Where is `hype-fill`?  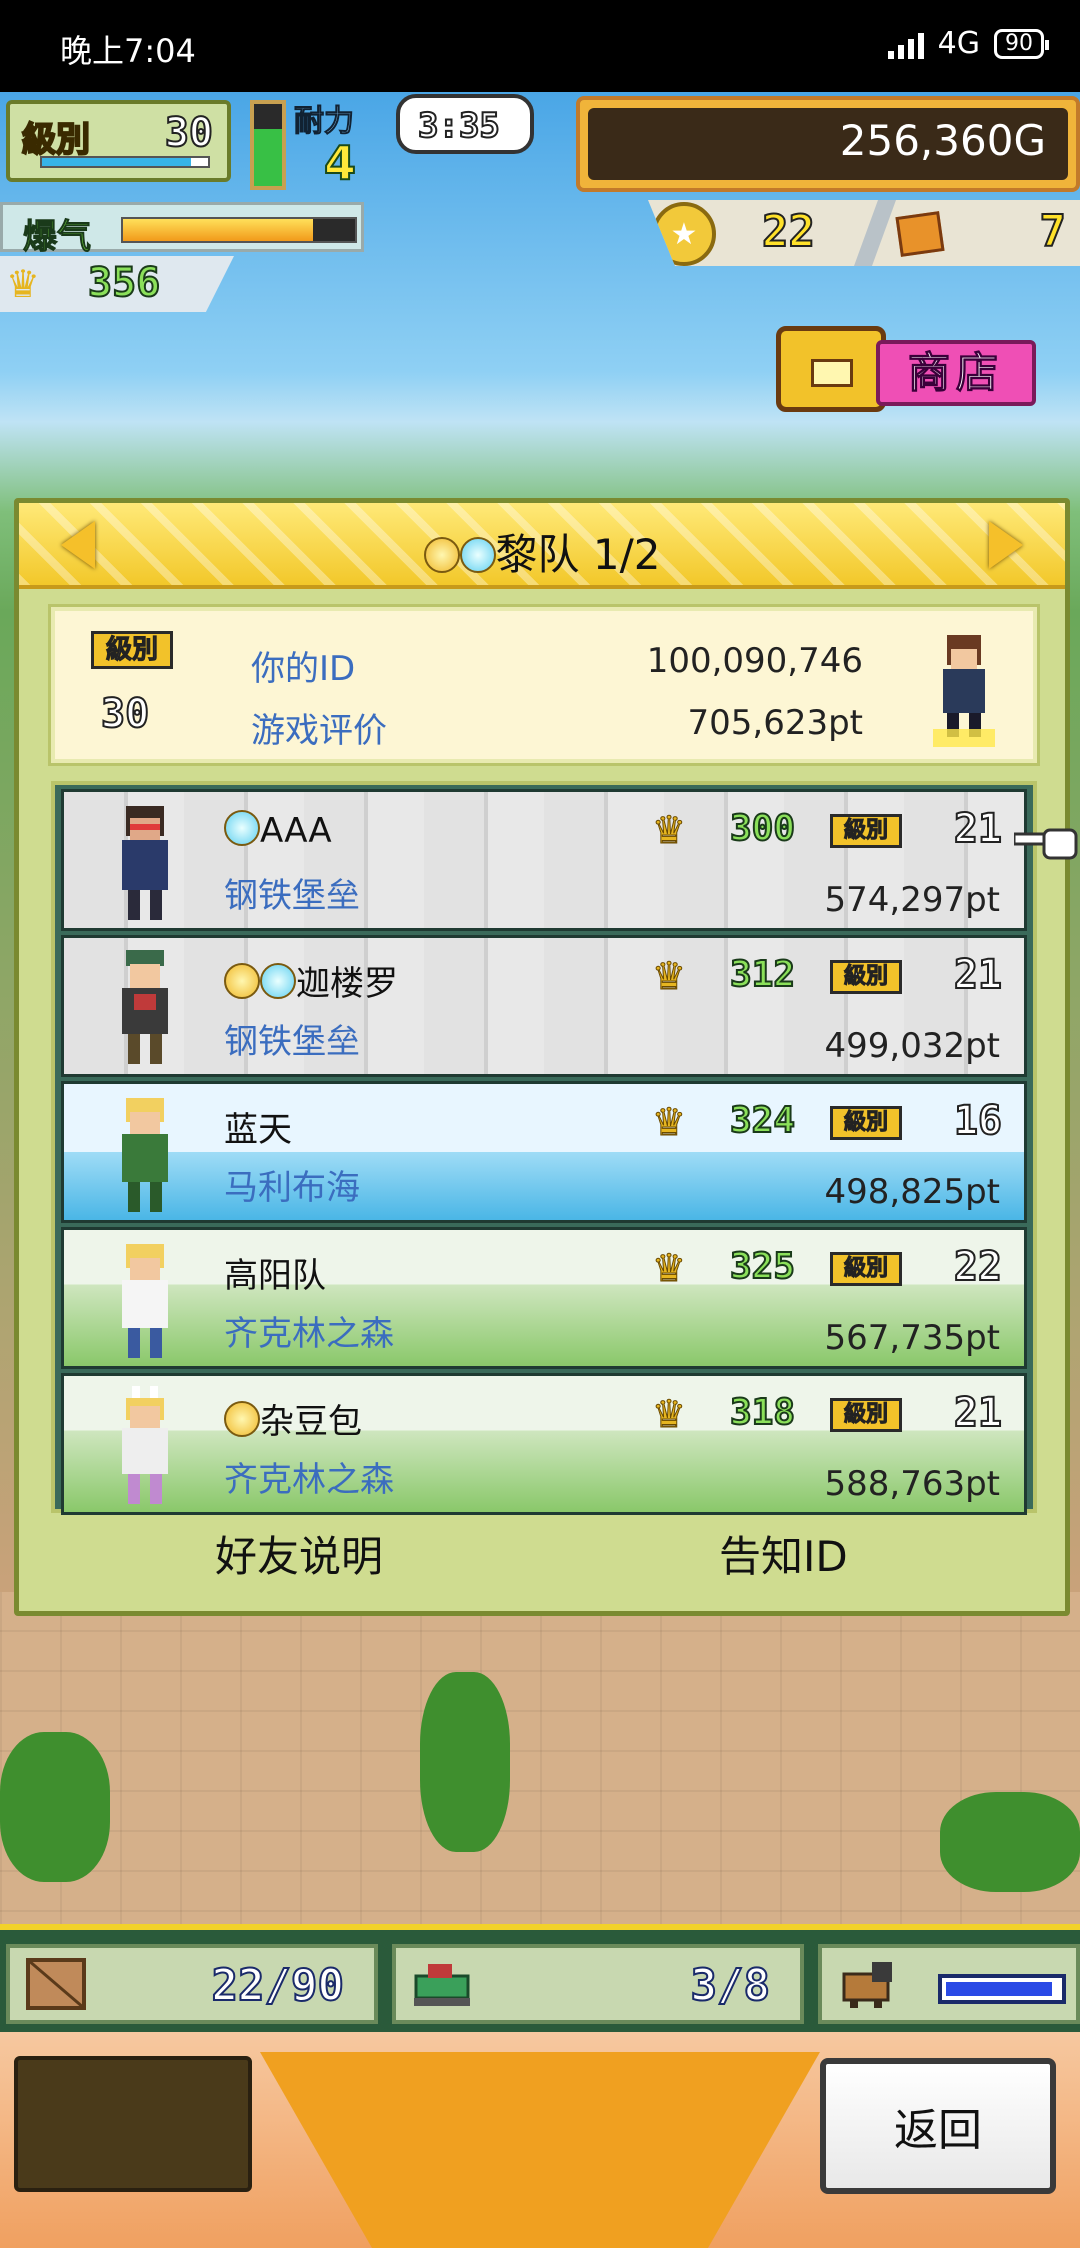 hype-fill is located at coordinates (218, 230).